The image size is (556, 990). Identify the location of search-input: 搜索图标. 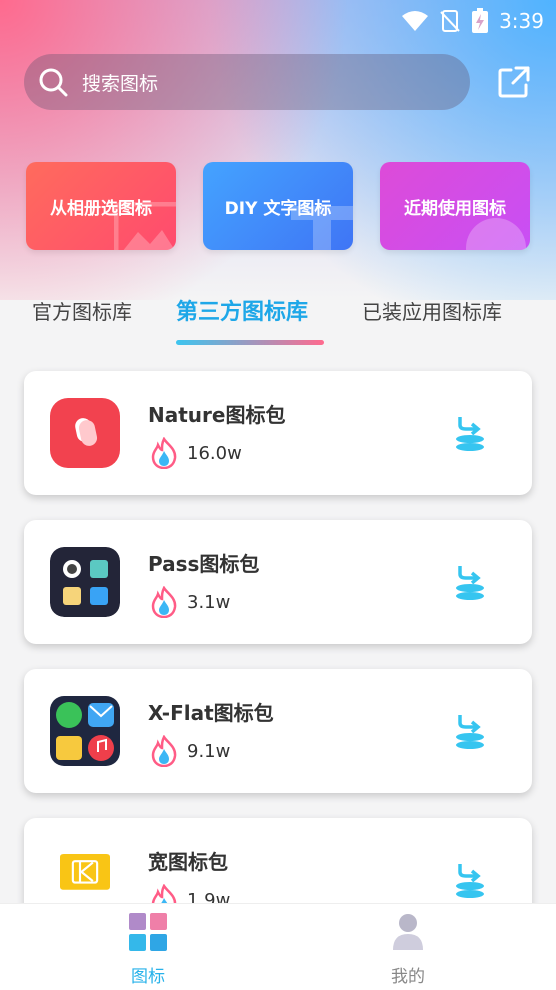
(247, 82).